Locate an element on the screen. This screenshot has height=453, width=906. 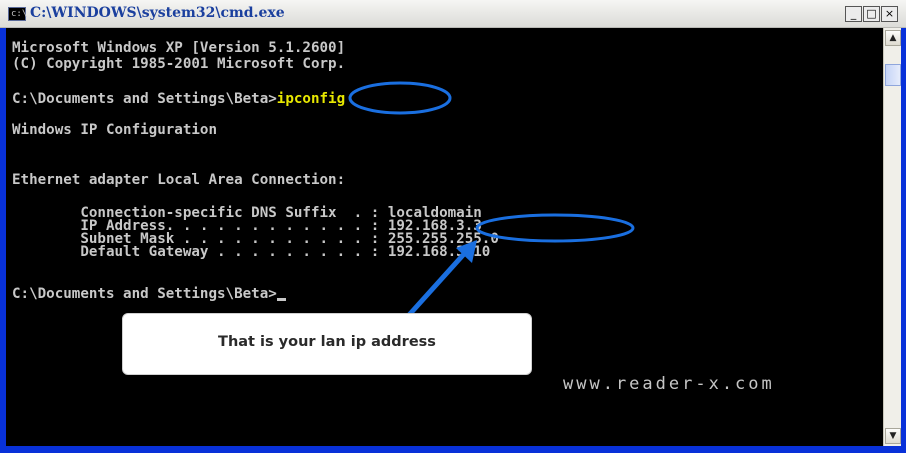
text-cursor is located at coordinates (281, 299).